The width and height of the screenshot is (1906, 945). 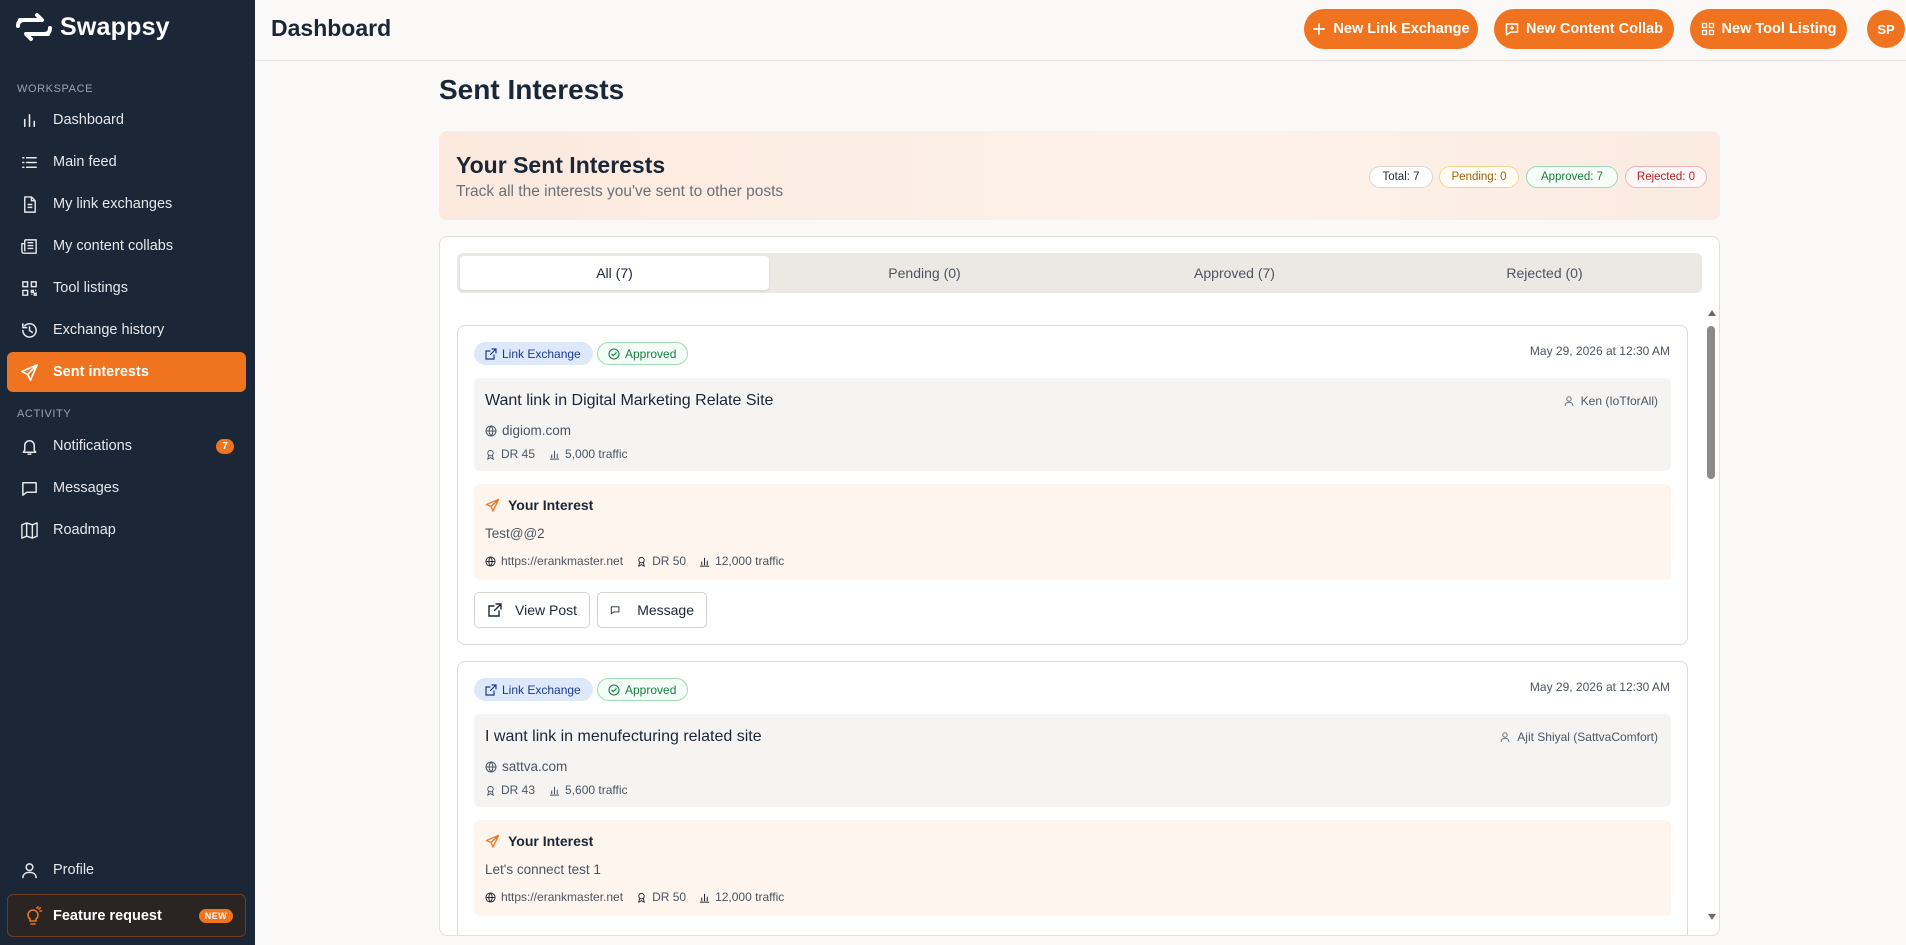 I want to click on sidebar-item-notifications: Notifications 7, so click(x=126, y=446).